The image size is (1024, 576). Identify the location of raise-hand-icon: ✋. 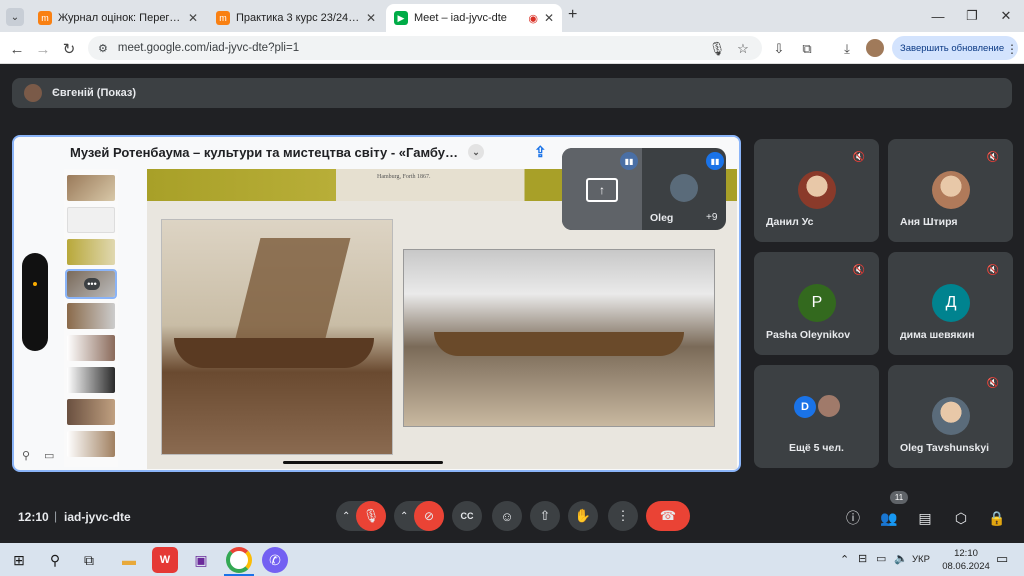
(583, 516).